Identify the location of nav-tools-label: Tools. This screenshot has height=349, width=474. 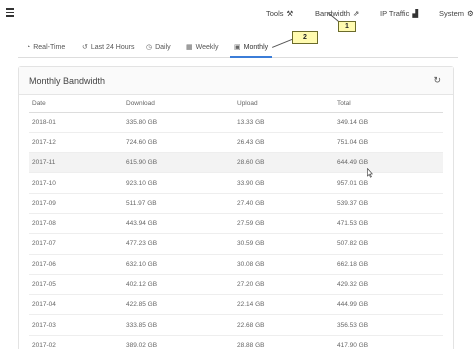
(275, 13).